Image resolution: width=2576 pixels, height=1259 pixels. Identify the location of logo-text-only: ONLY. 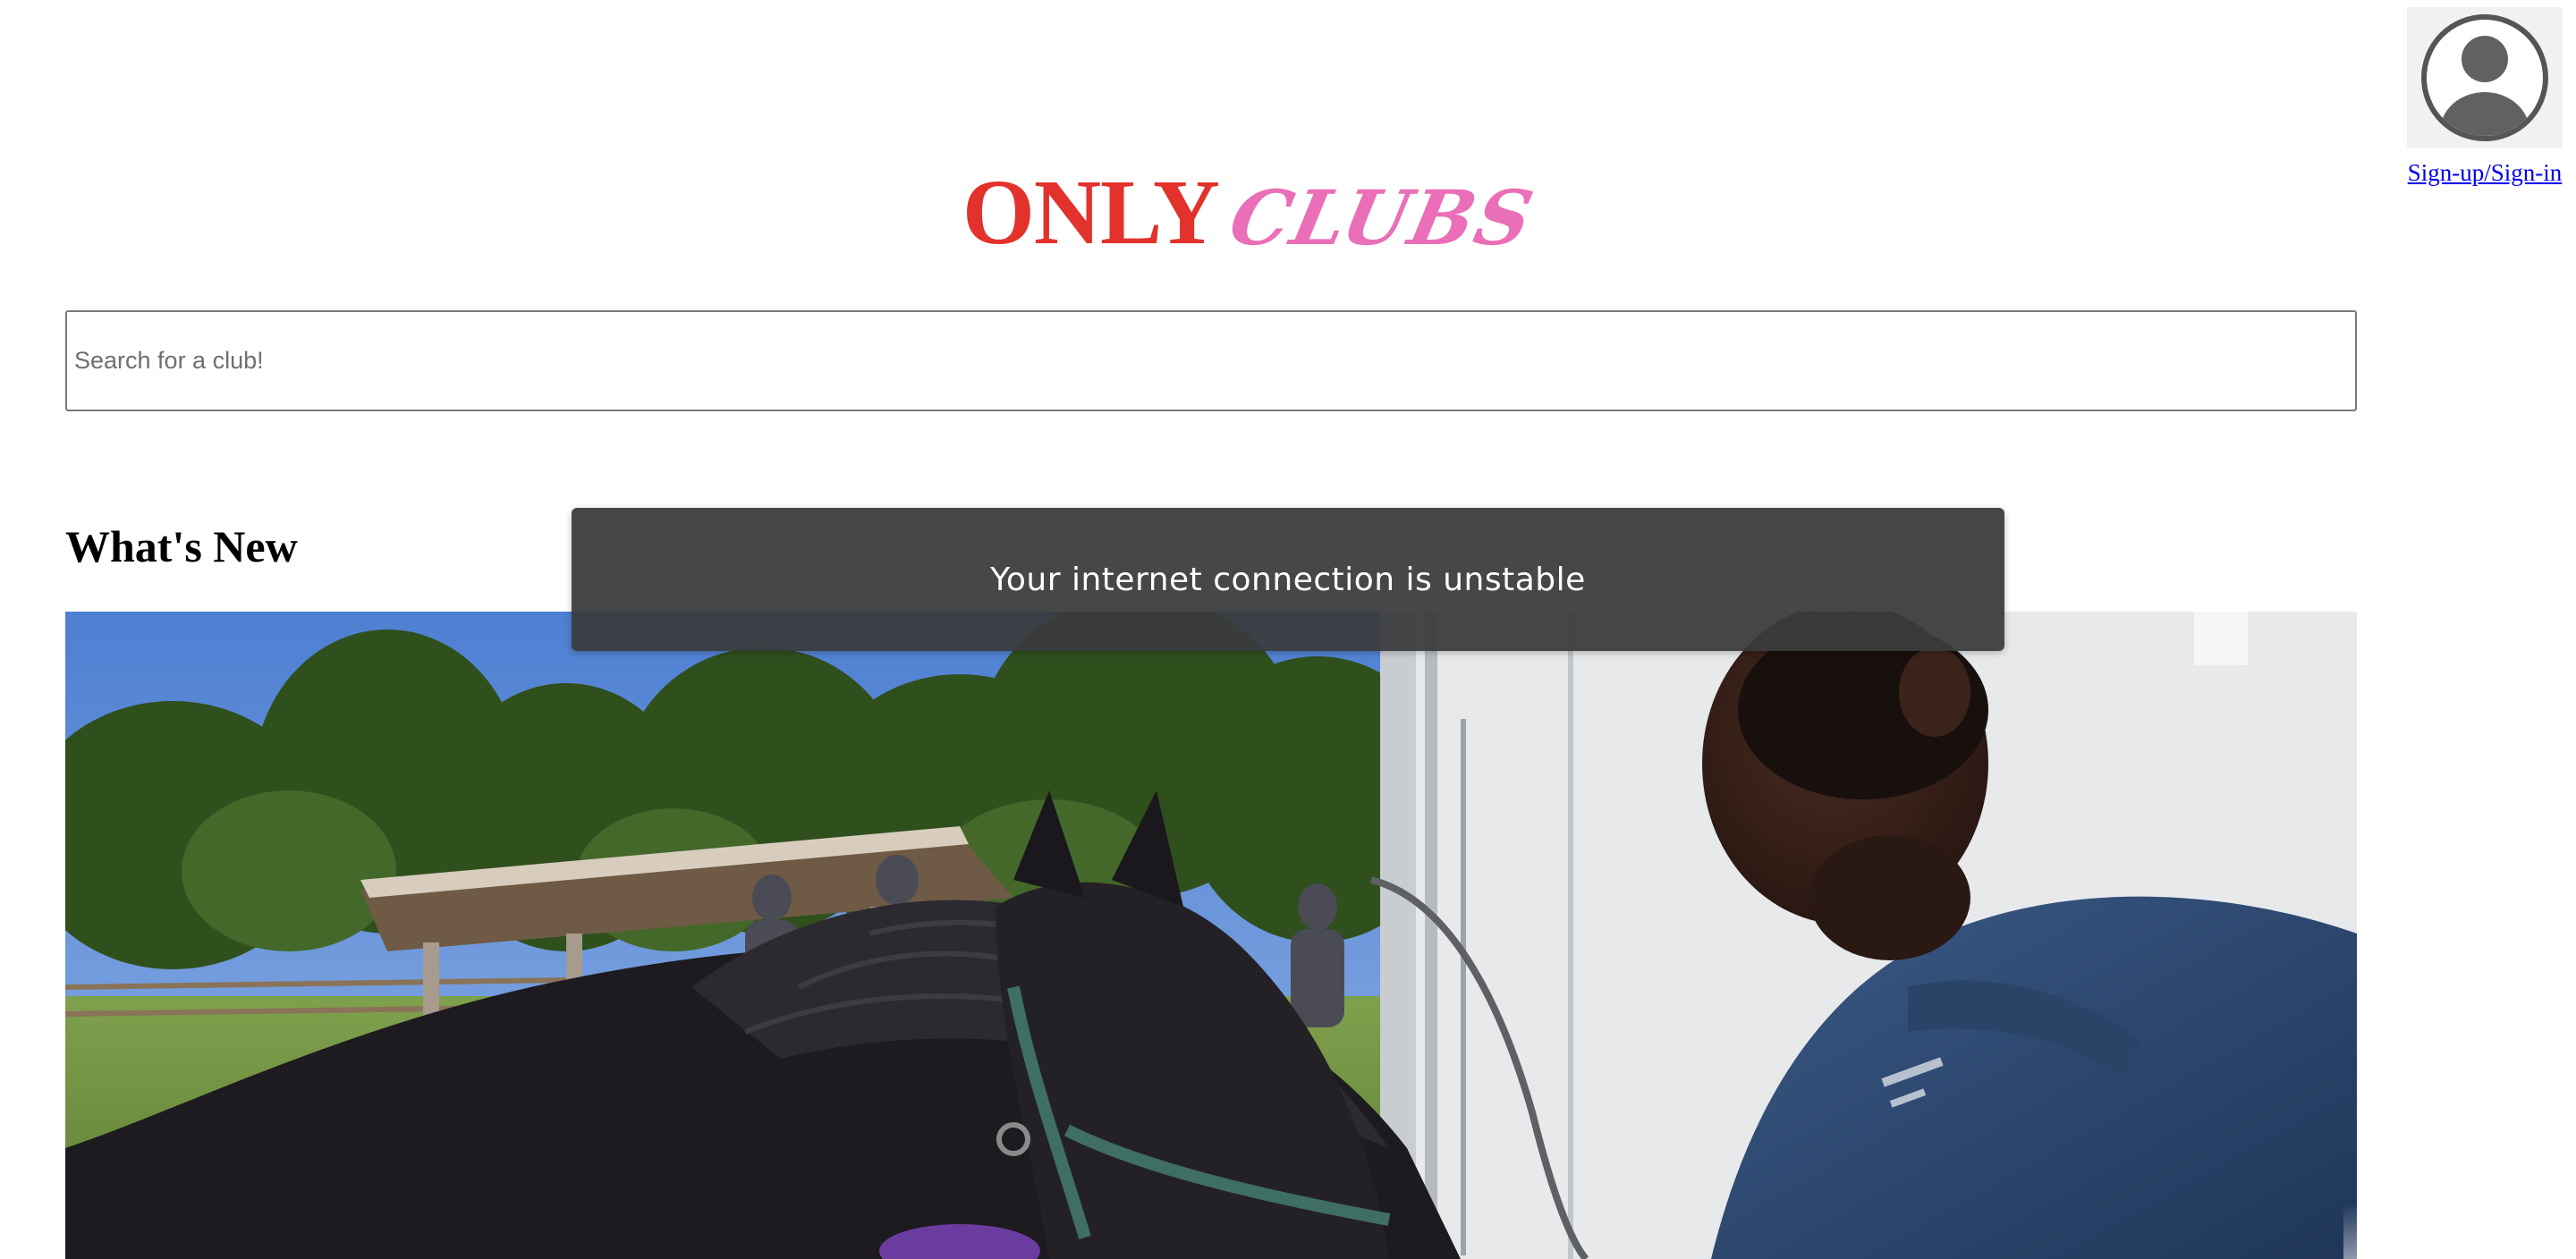
(1091, 212).